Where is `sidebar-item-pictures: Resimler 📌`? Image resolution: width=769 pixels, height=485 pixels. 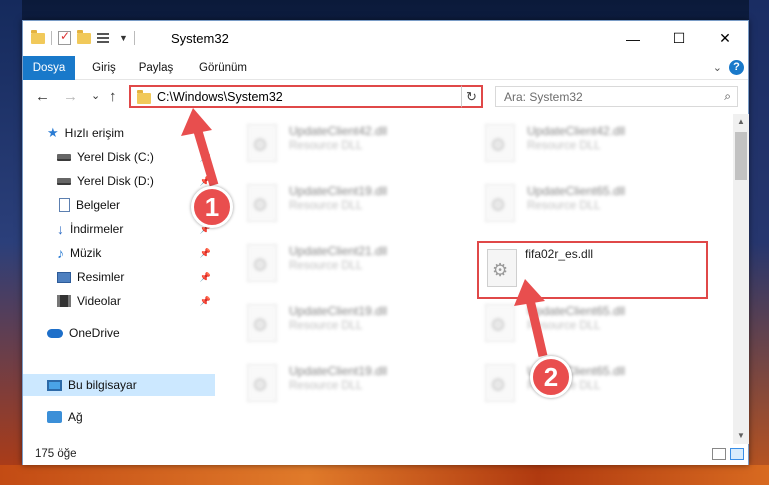
sidebar-item-pictures: Resimler 📌 is located at coordinates (119, 277).